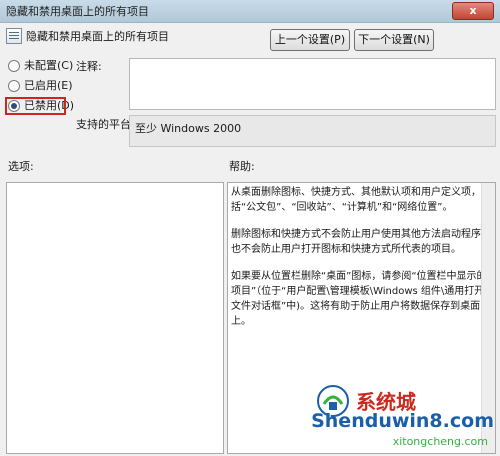 This screenshot has width=500, height=456. I want to click on radio-enabled: 已启用(E), so click(40, 86).